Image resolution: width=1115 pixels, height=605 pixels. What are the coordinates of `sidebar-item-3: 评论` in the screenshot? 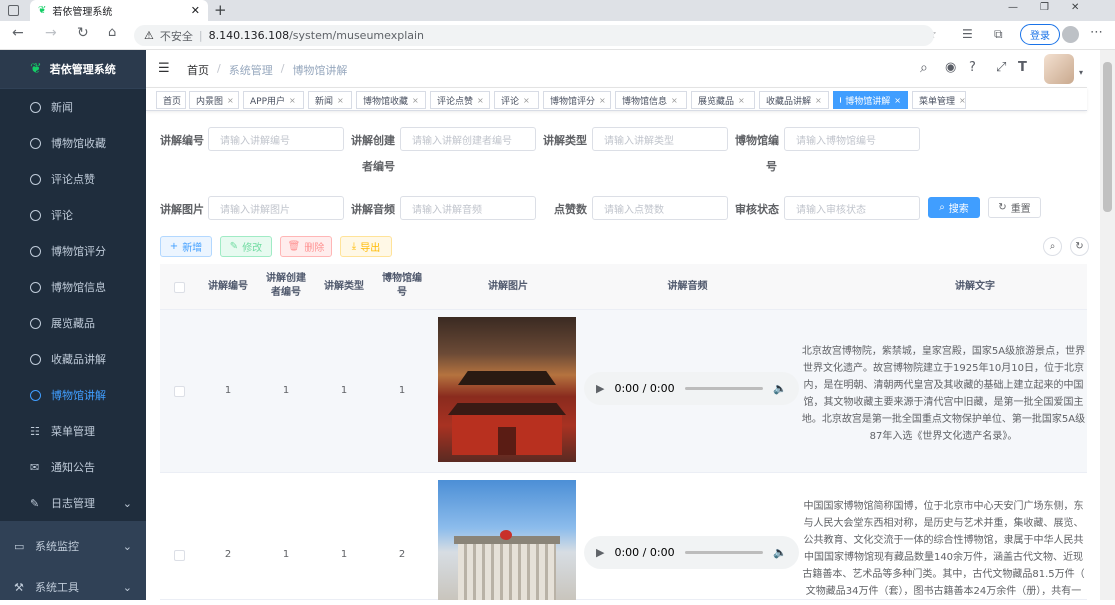 It's located at (73, 215).